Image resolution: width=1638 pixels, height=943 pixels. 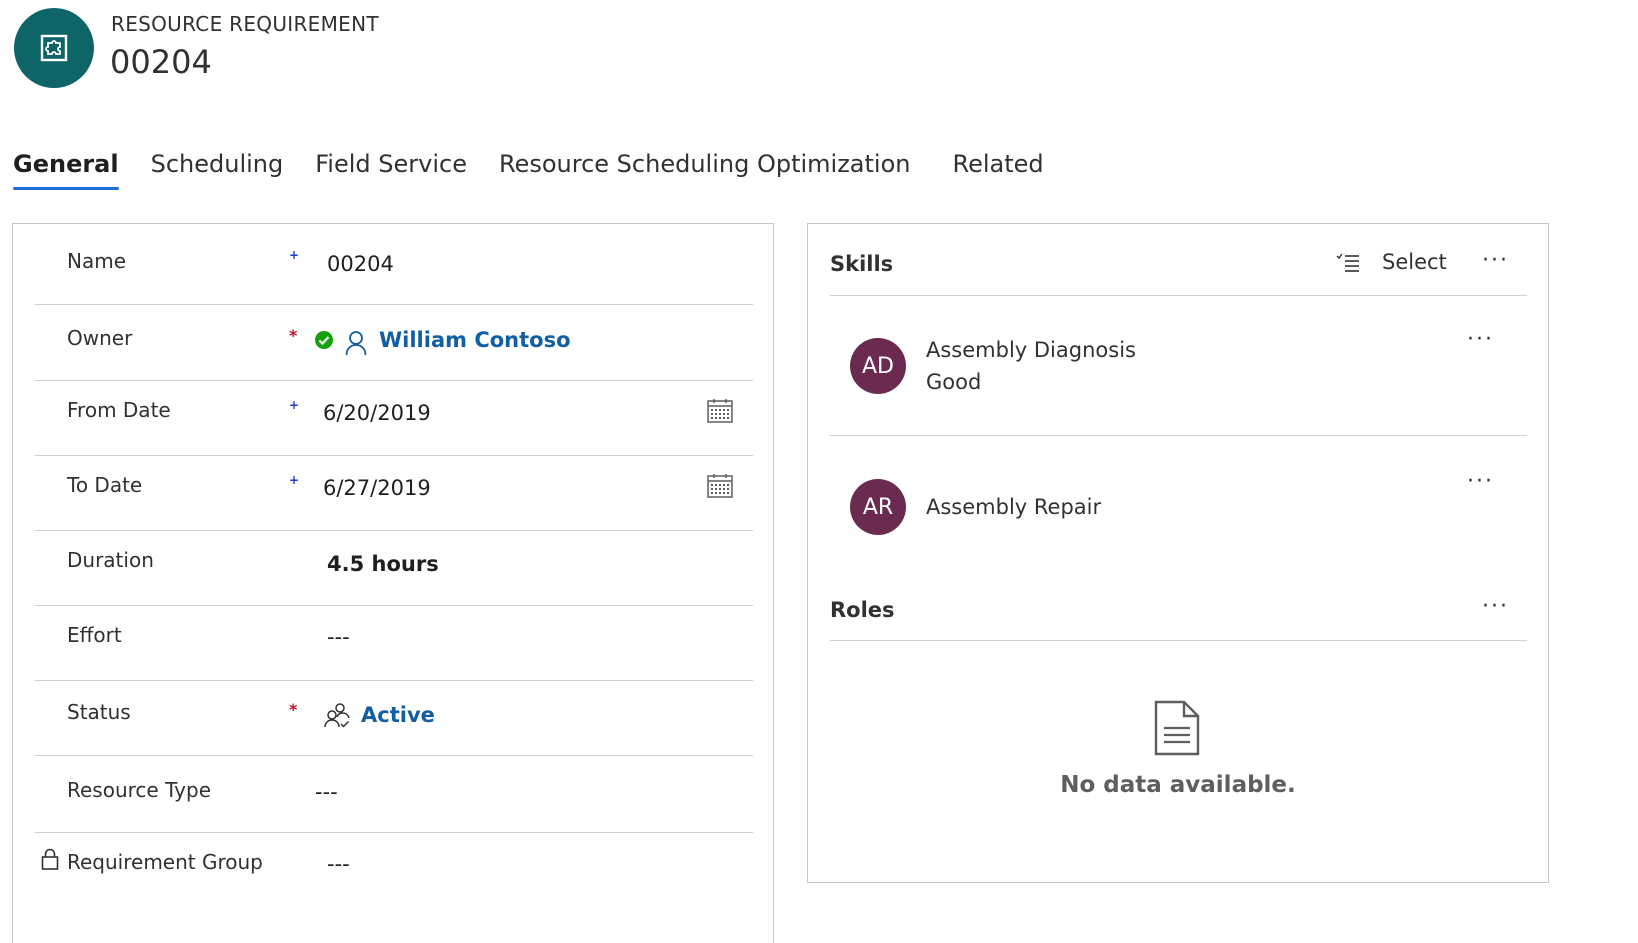 I want to click on tab-scheduling: Scheduling, so click(x=217, y=170).